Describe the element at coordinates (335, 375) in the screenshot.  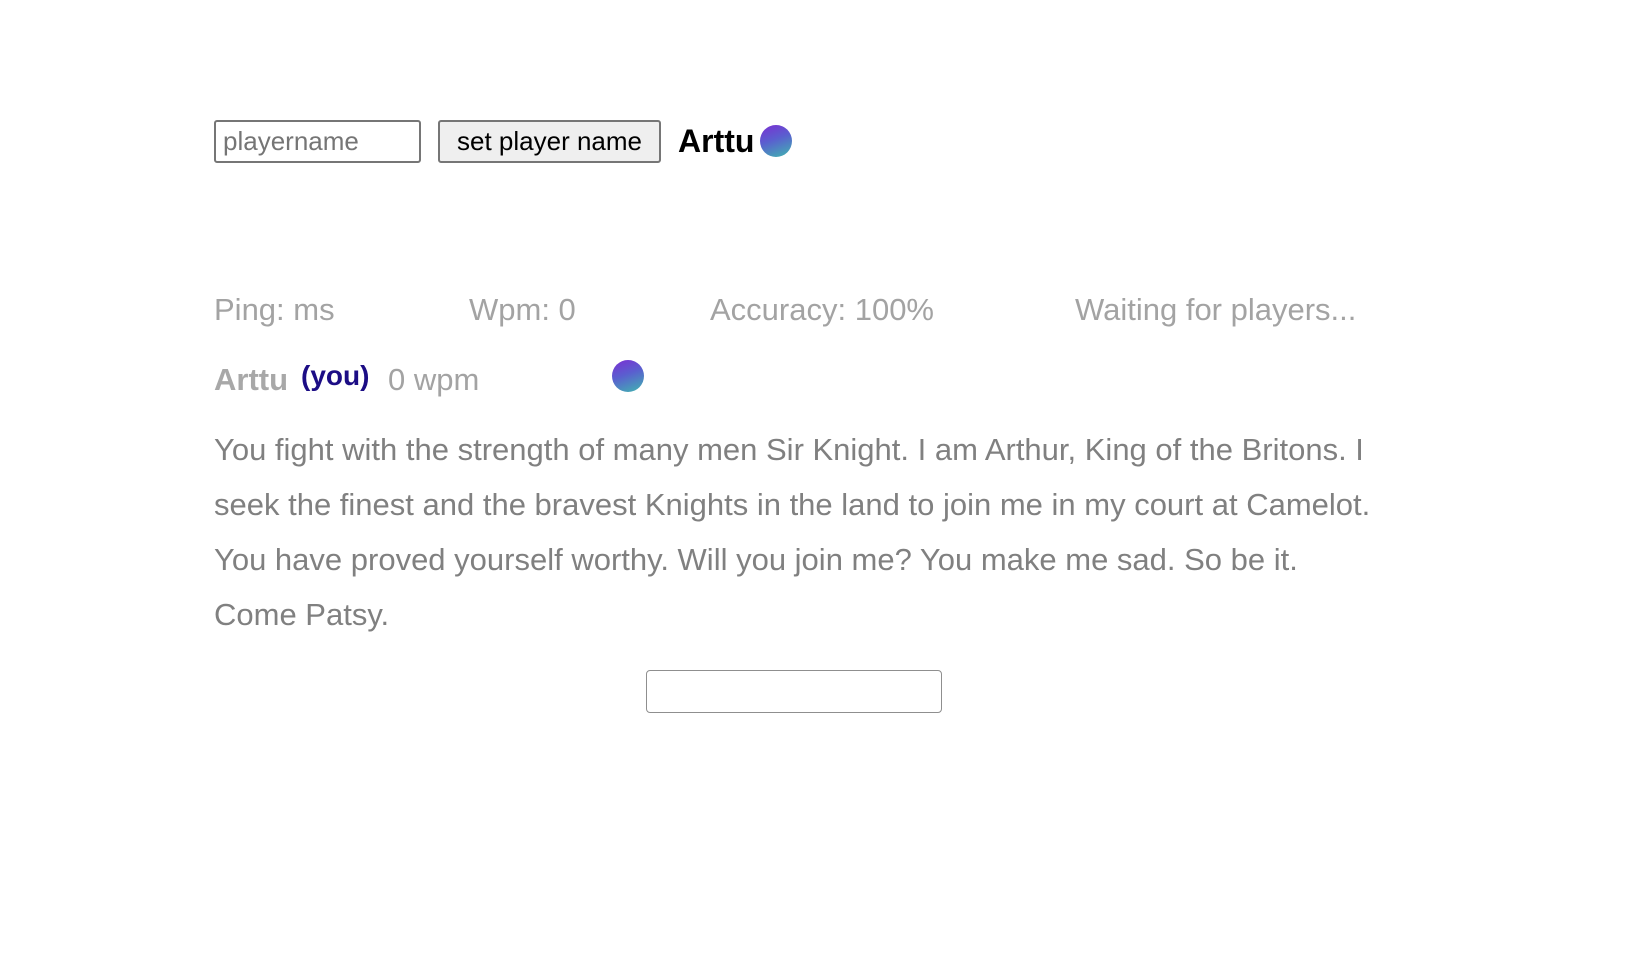
I see `you-label: (you)` at that location.